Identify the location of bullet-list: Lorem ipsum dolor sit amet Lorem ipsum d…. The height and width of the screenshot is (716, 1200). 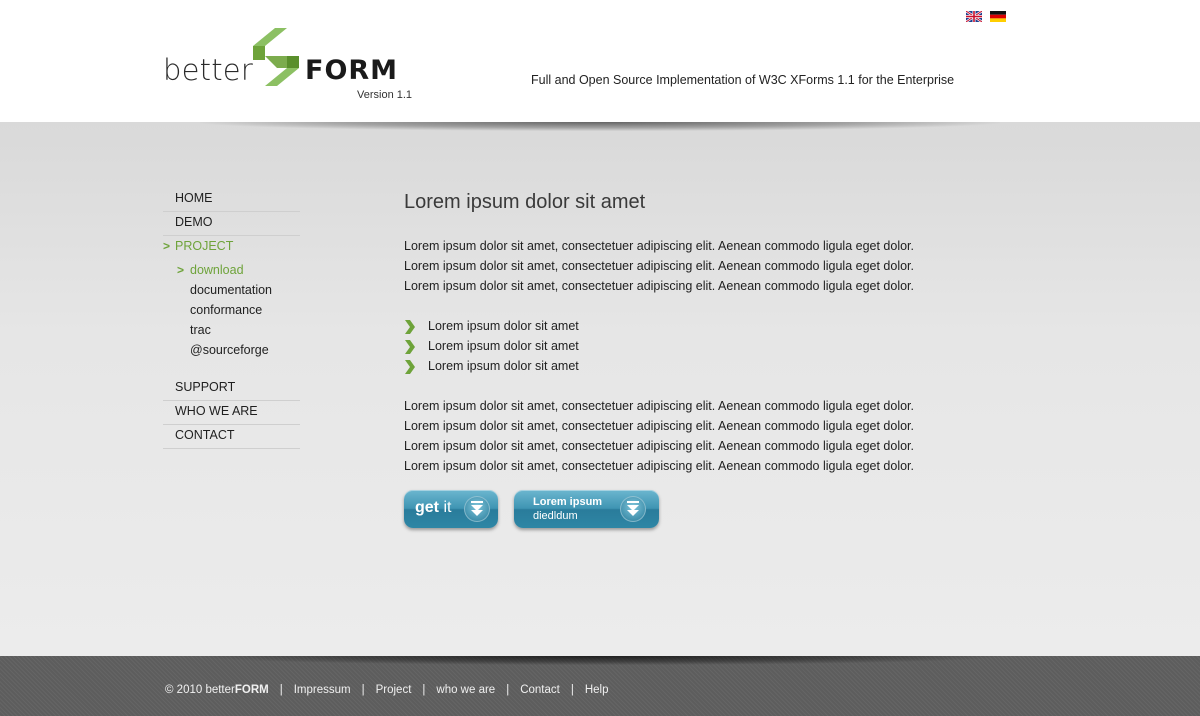
(704, 346).